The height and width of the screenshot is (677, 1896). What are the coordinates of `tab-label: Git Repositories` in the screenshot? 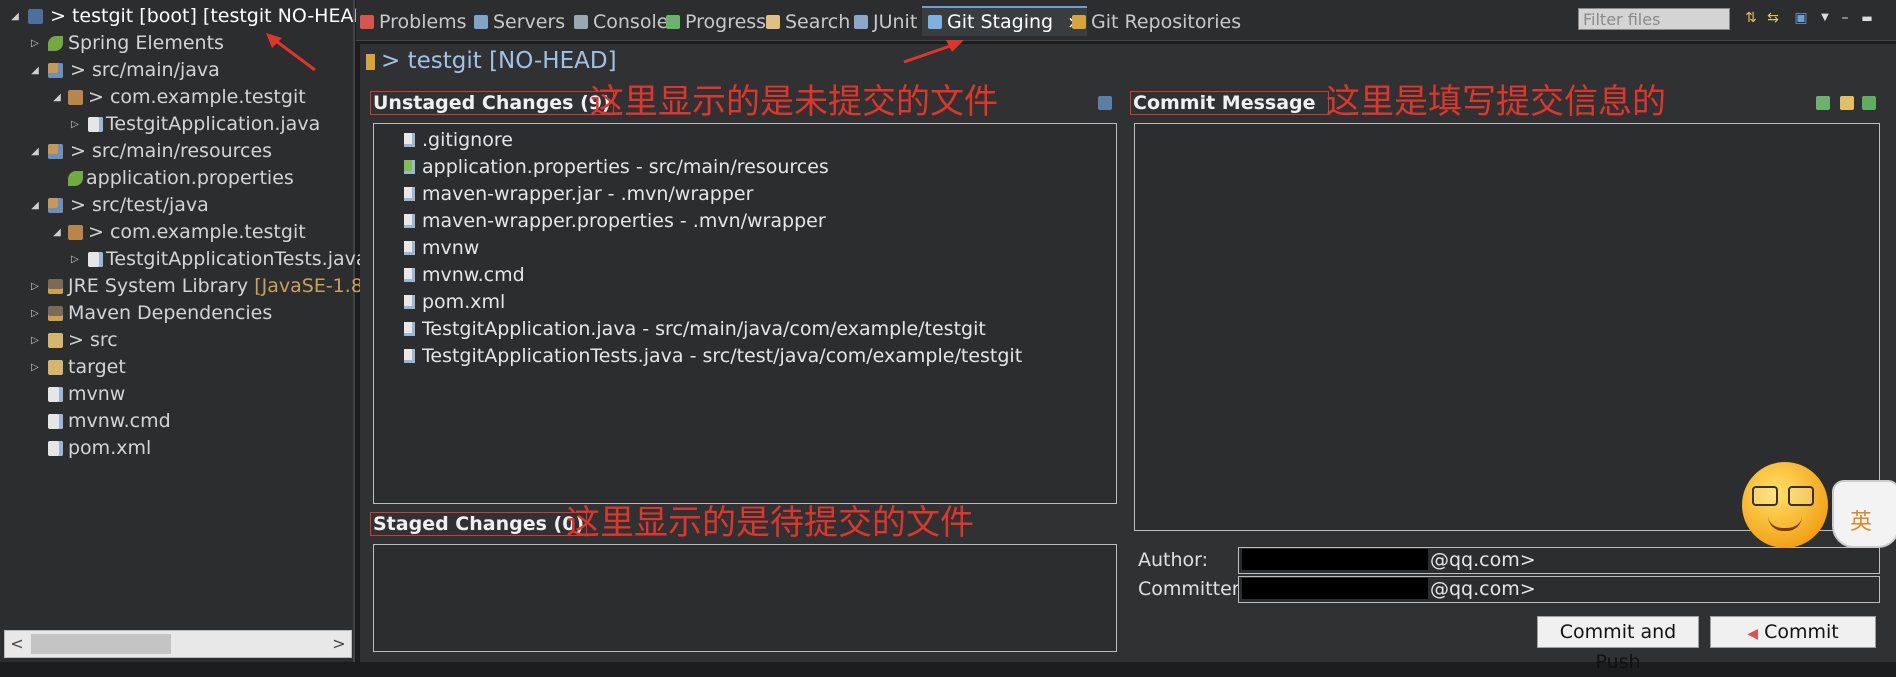 It's located at (1166, 22).